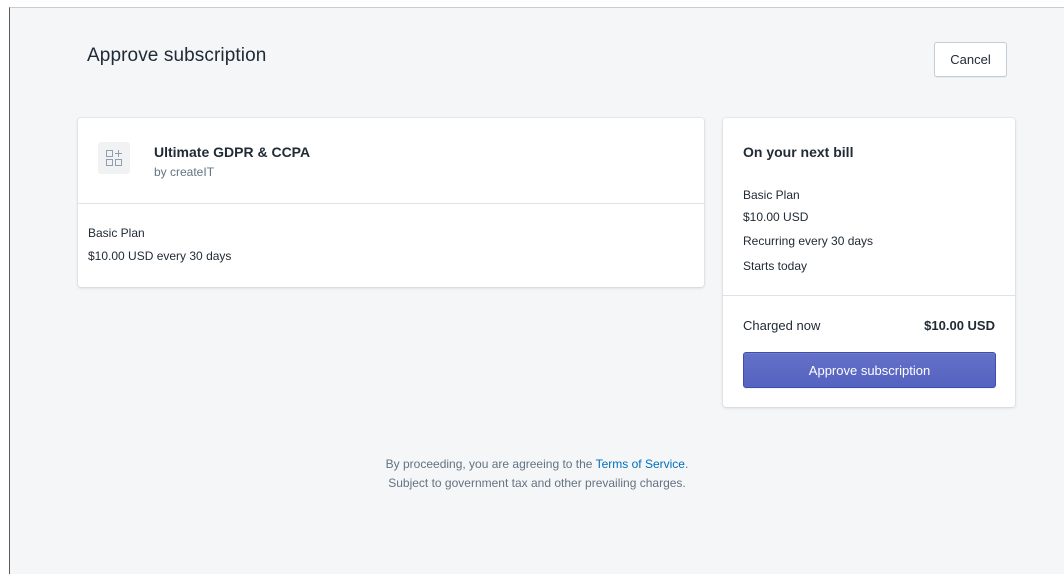 The image size is (1064, 580). I want to click on bill-recurring: Recurring every 30 days, so click(808, 241).